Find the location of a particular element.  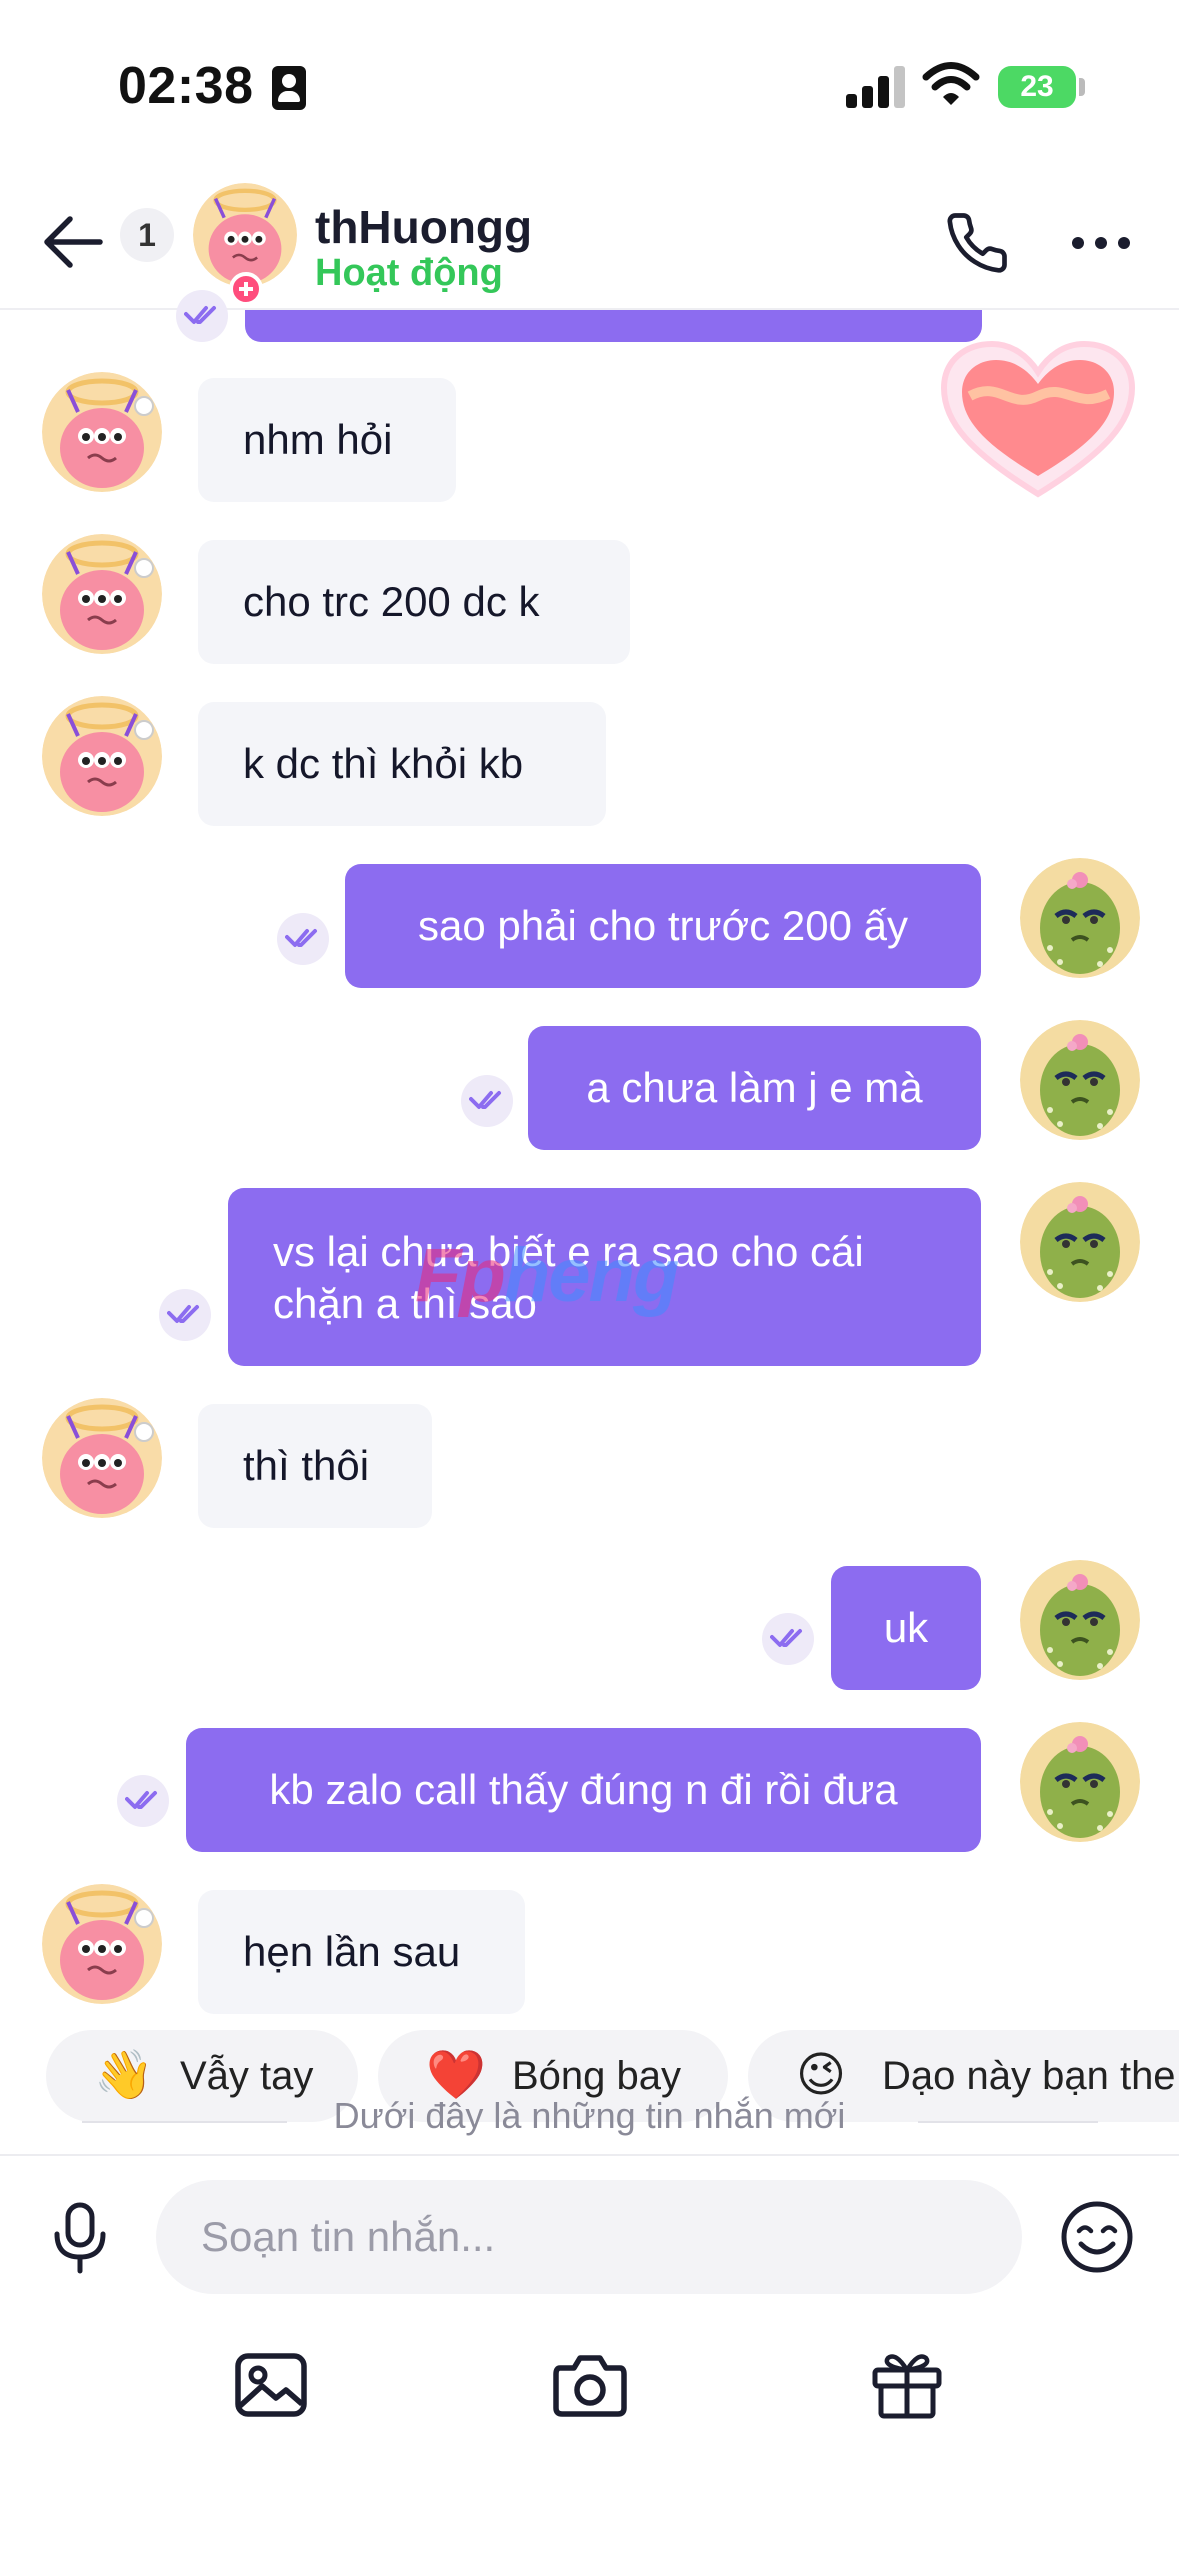

watermark: Fpheng is located at coordinates (547, 1275).